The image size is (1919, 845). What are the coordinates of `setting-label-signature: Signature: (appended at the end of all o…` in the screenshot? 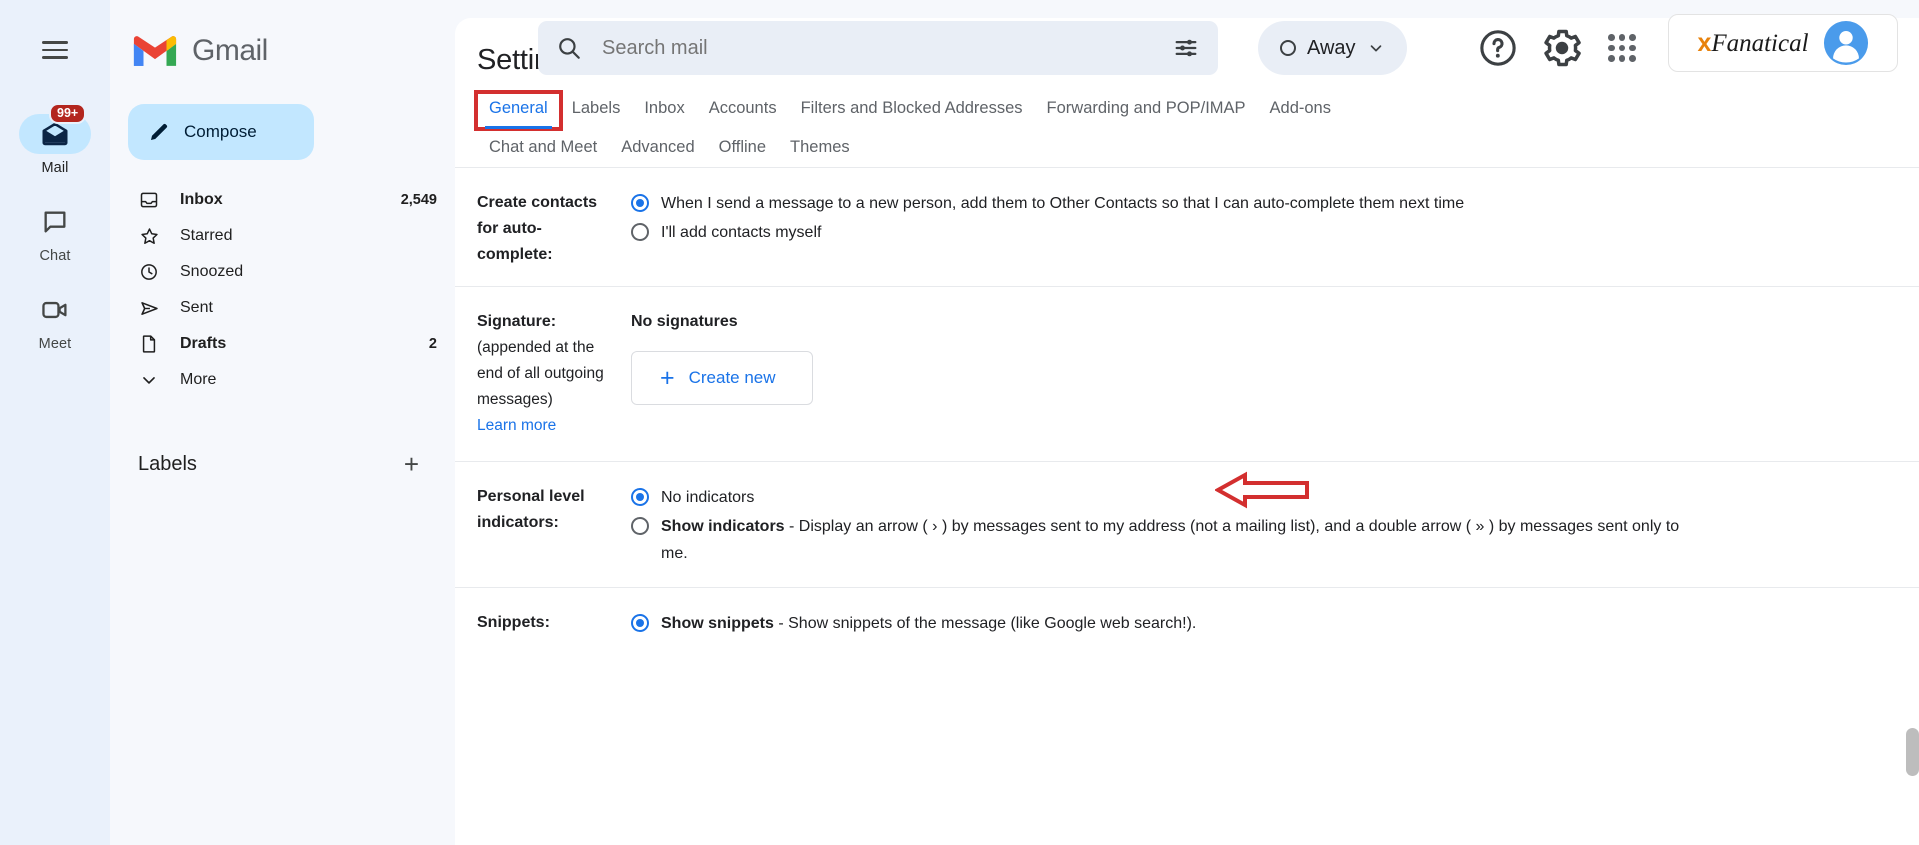 It's located at (551, 374).